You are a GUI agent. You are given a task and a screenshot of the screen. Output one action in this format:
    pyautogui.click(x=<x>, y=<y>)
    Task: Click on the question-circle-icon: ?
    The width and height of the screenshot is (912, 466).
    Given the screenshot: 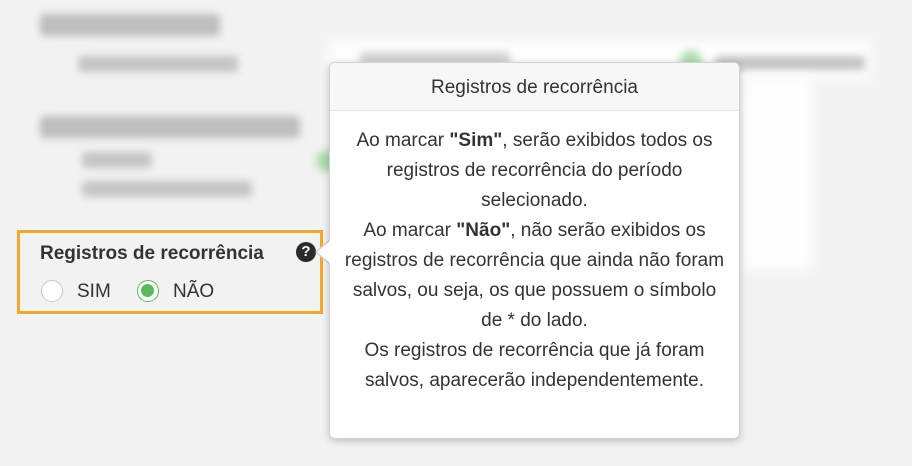 What is the action you would take?
    pyautogui.click(x=306, y=252)
    